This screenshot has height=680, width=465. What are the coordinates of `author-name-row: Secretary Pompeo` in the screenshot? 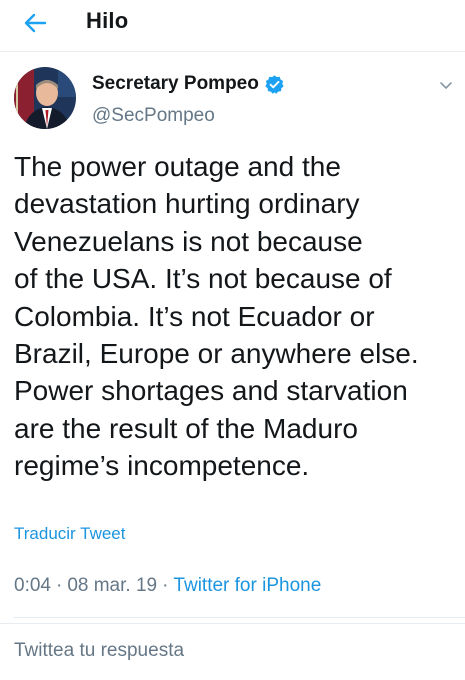 It's located at (188, 84).